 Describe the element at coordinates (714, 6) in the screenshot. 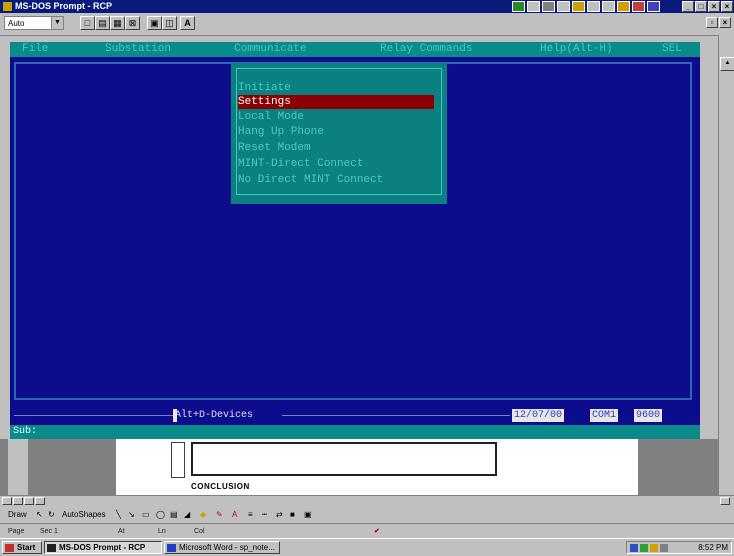

I see `close-button: ×` at that location.